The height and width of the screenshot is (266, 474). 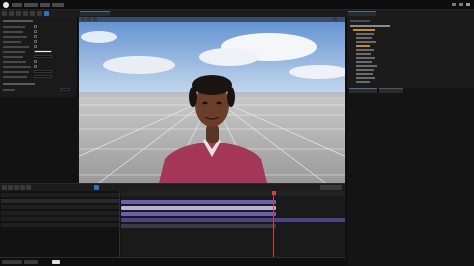 I want to click on details-panel, so click(x=39, y=100).